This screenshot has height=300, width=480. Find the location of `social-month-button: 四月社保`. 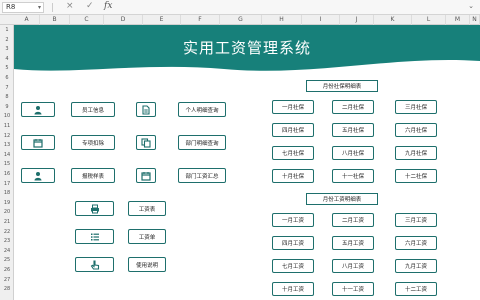

social-month-button: 四月社保 is located at coordinates (293, 130).